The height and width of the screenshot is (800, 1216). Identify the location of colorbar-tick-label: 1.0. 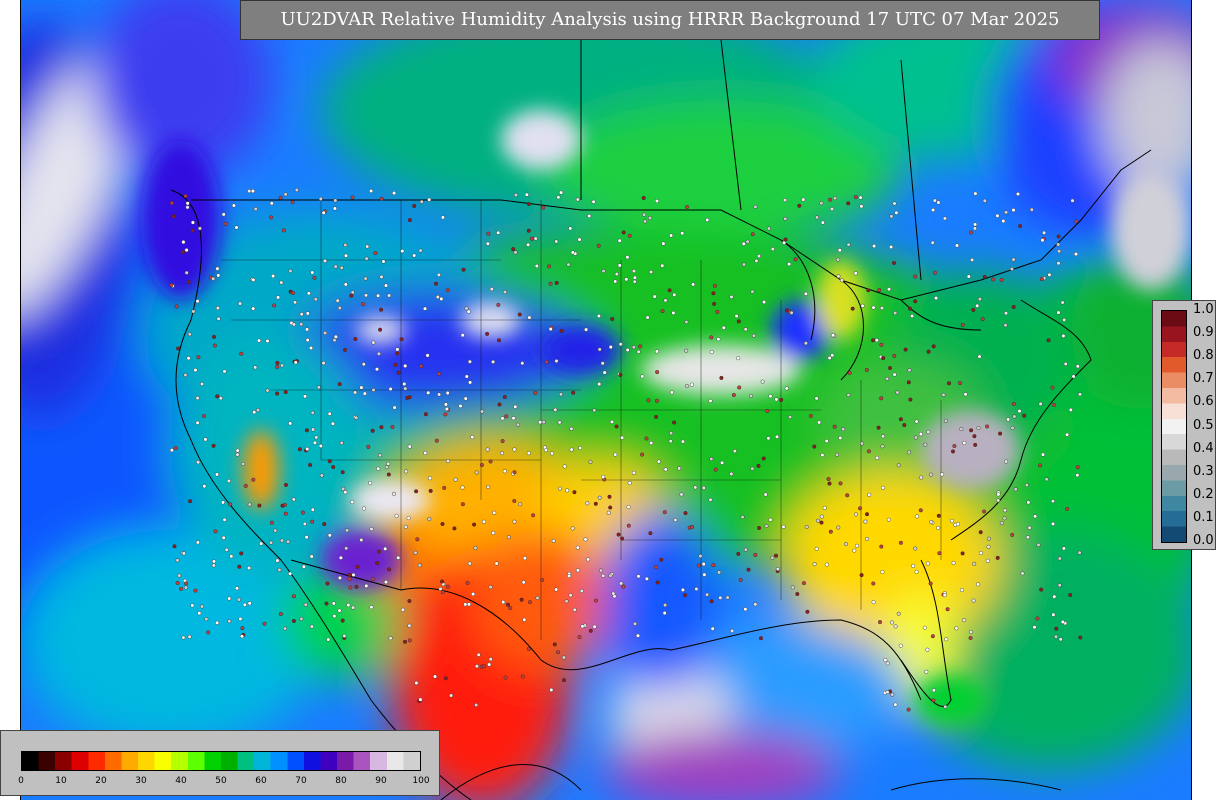
(1203, 309).